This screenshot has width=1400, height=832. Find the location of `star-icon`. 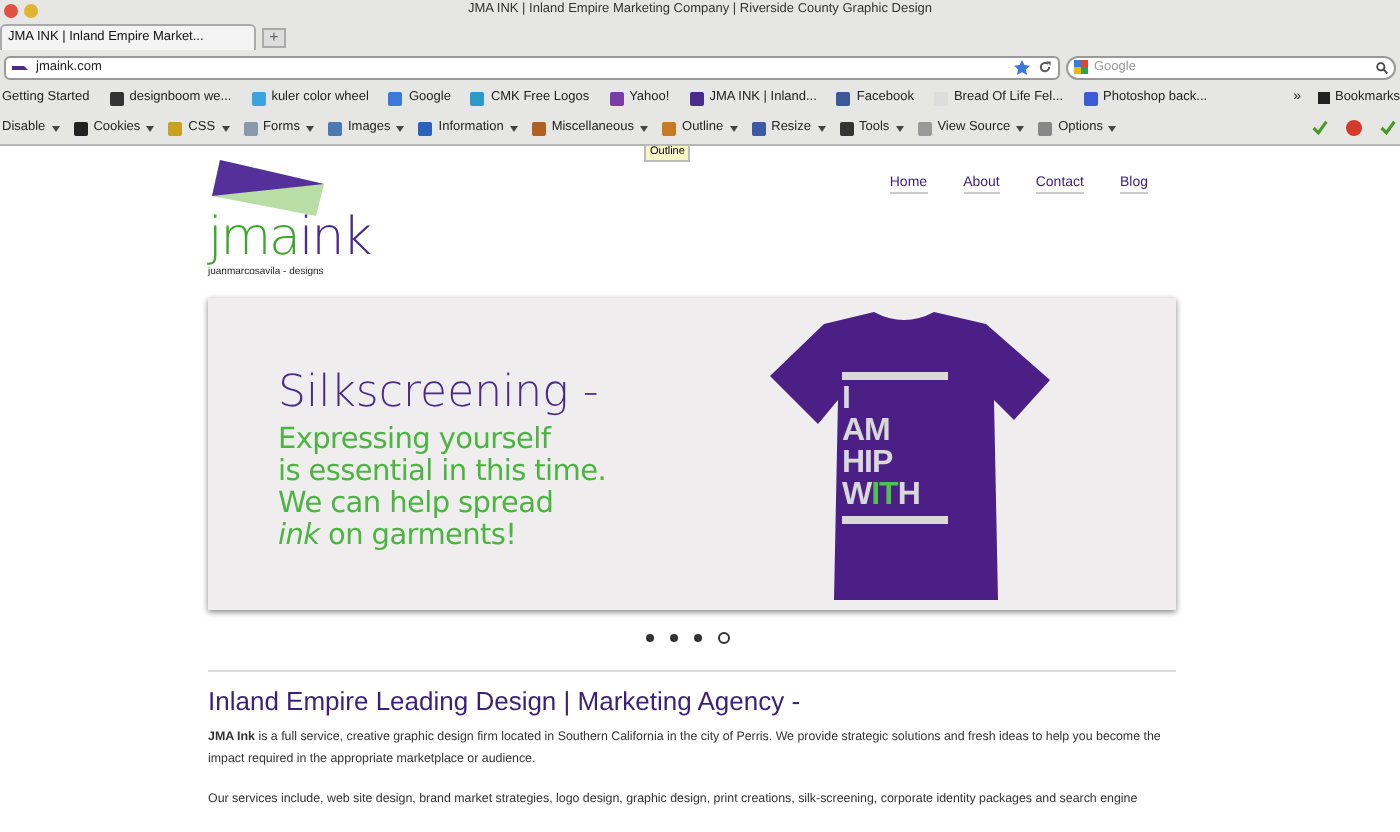

star-icon is located at coordinates (1022, 67).